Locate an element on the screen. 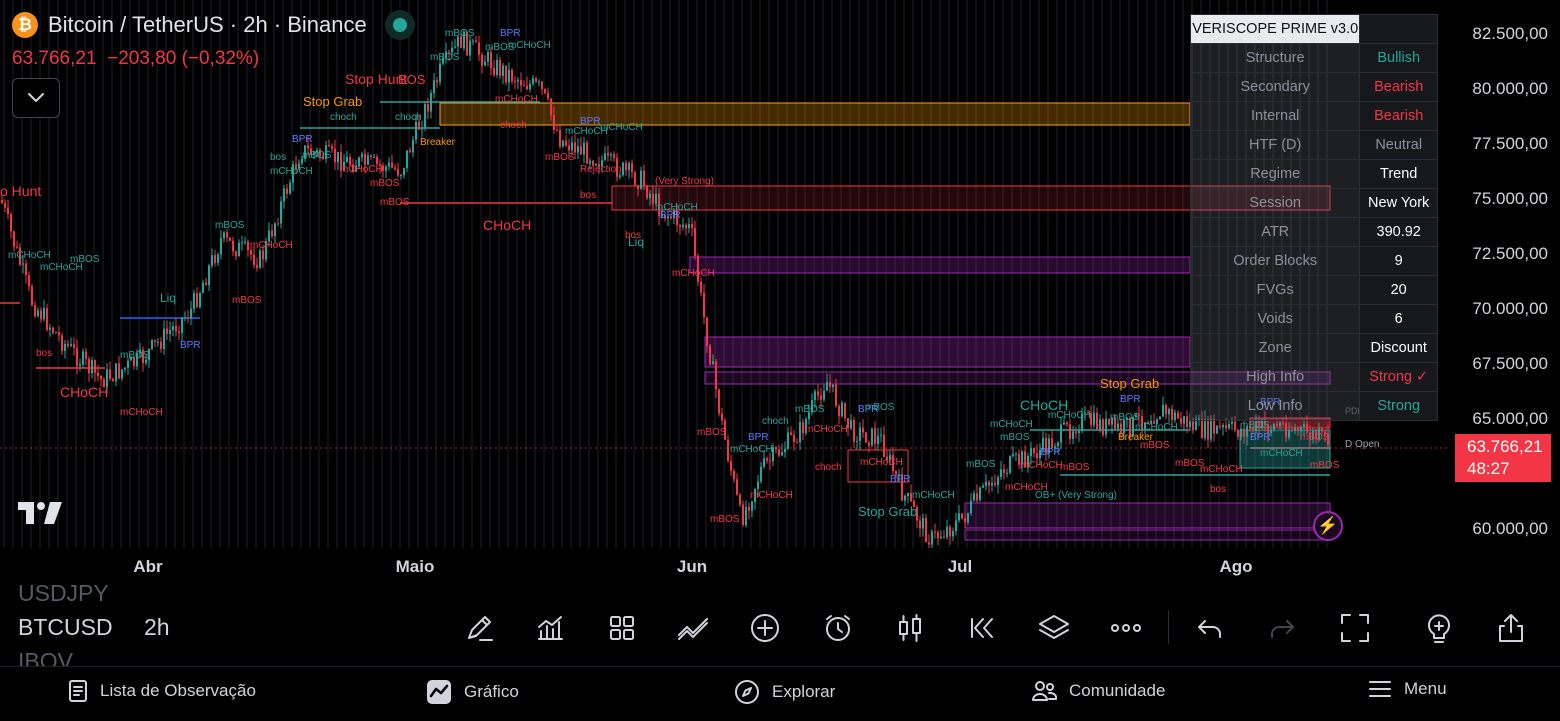 This screenshot has width=1560, height=721. nav-menu: Menu is located at coordinates (1407, 689).